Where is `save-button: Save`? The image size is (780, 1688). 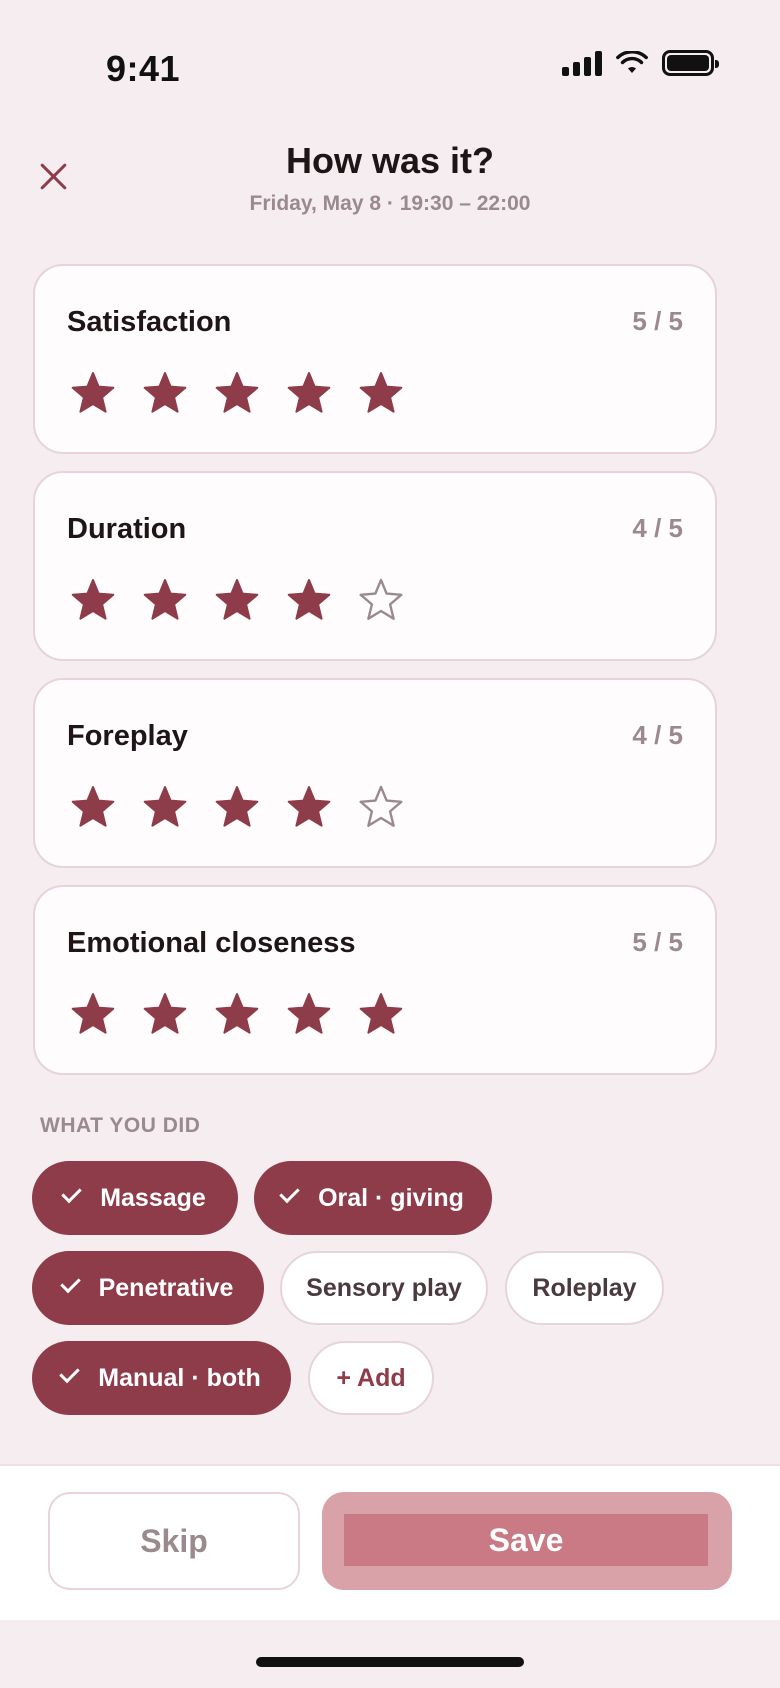 save-button: Save is located at coordinates (527, 1541).